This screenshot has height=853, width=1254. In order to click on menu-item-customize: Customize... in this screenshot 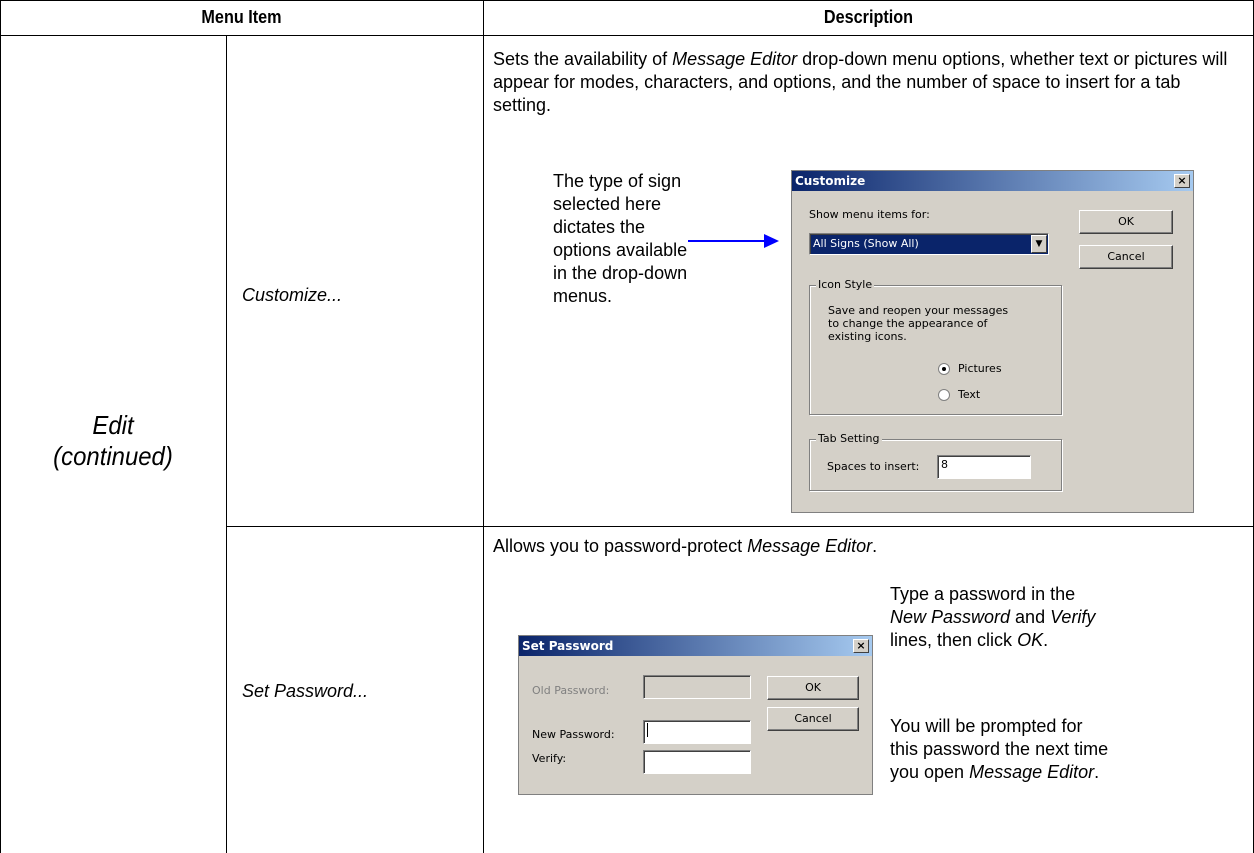, I will do `click(292, 295)`.